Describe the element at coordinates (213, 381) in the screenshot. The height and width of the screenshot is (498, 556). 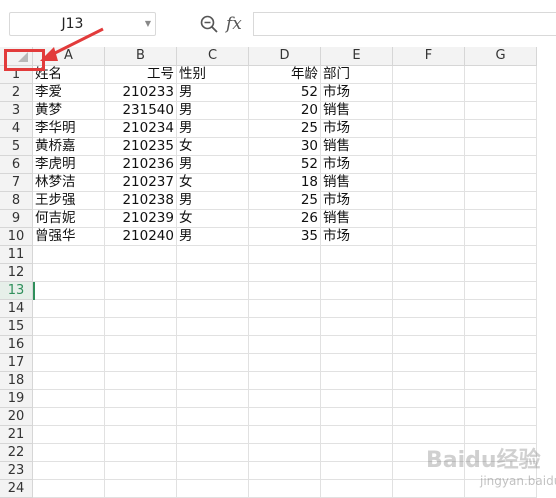
I see `cell-c18` at that location.